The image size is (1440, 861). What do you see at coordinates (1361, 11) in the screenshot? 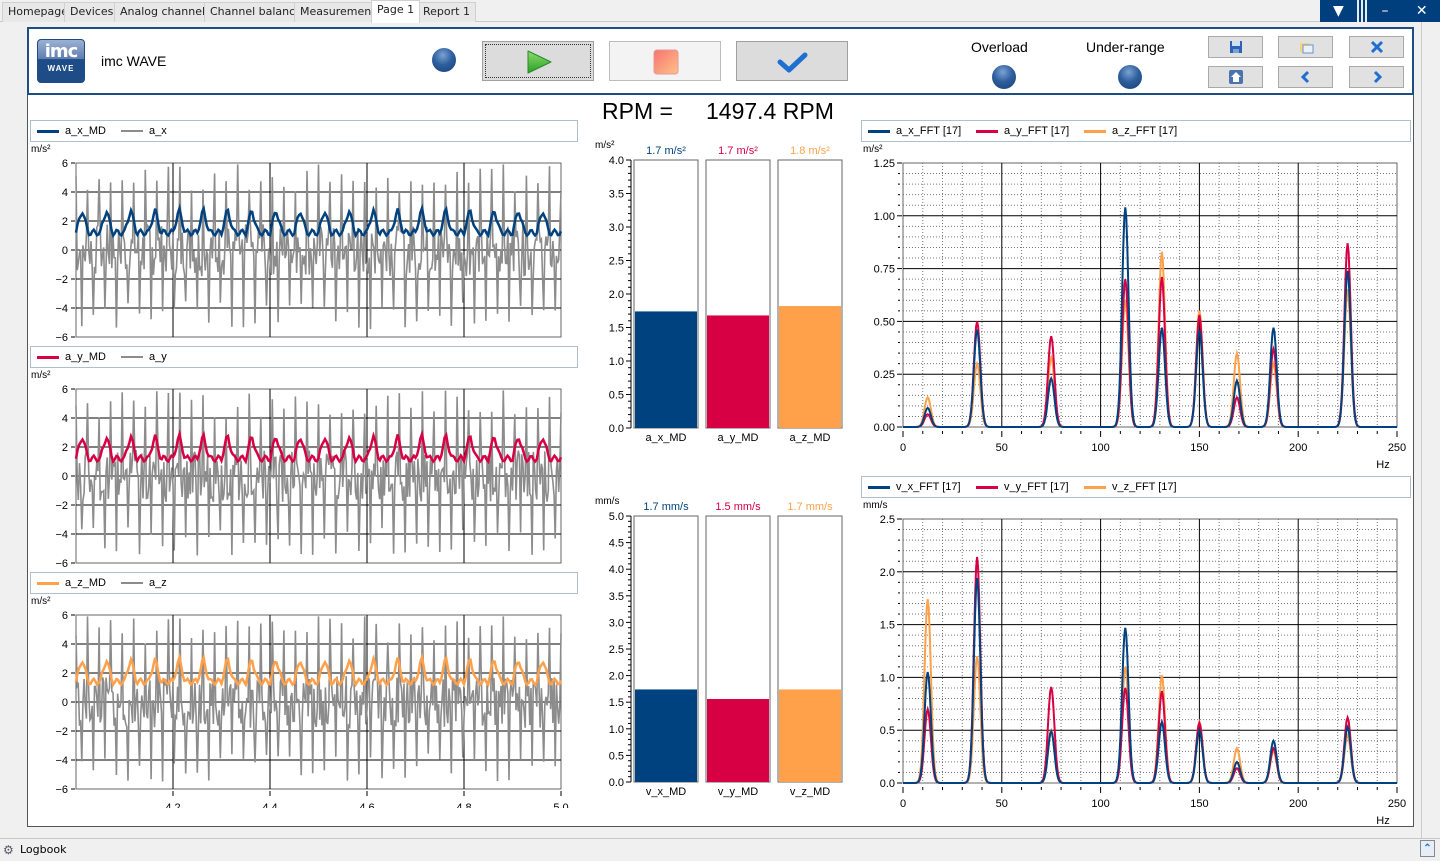
I see `grip-handle` at bounding box center [1361, 11].